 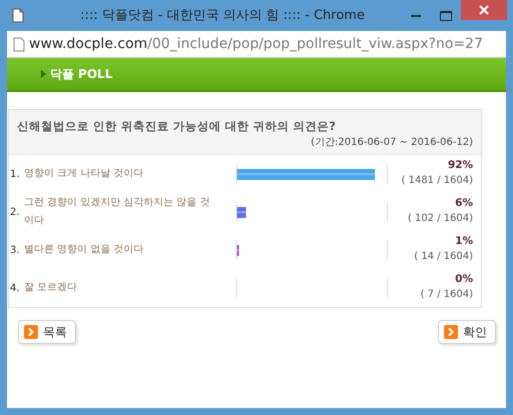 I want to click on poll-period: (기간:2016-06-07 ~ 2016-06-12), so click(x=391, y=143).